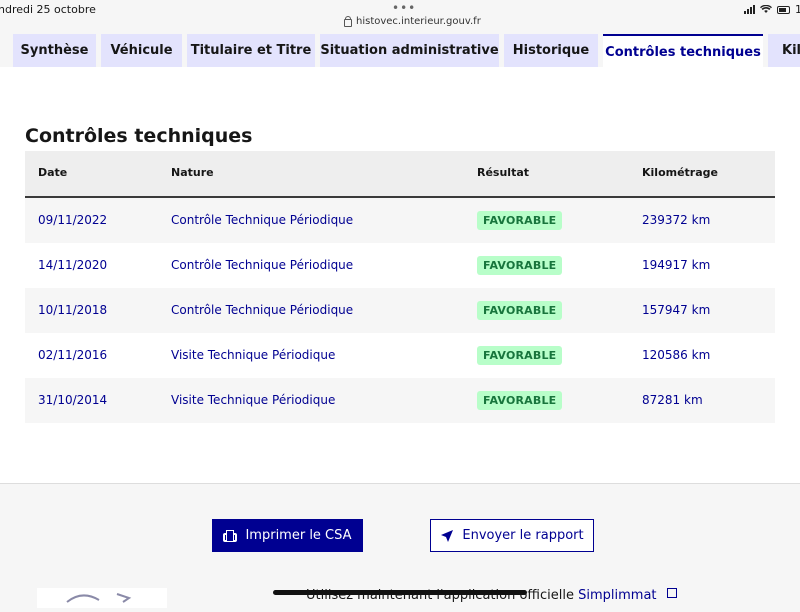 This screenshot has width=800, height=612. What do you see at coordinates (192, 172) in the screenshot?
I see `column-header-nature: Nature` at bounding box center [192, 172].